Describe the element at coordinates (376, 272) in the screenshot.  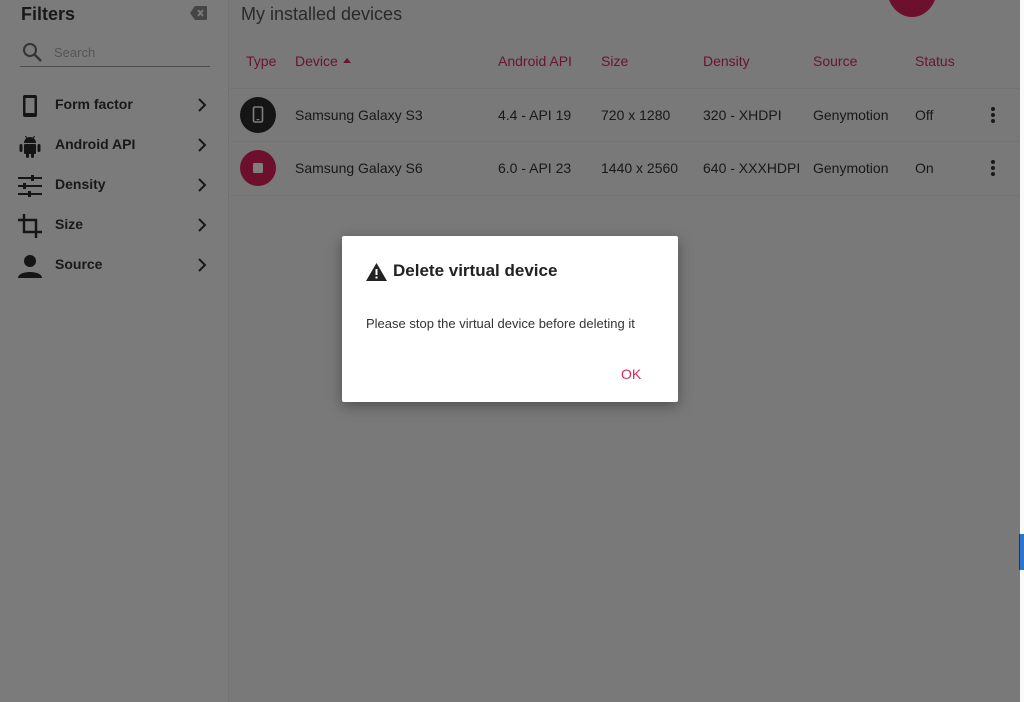
I see `warning-icon` at that location.